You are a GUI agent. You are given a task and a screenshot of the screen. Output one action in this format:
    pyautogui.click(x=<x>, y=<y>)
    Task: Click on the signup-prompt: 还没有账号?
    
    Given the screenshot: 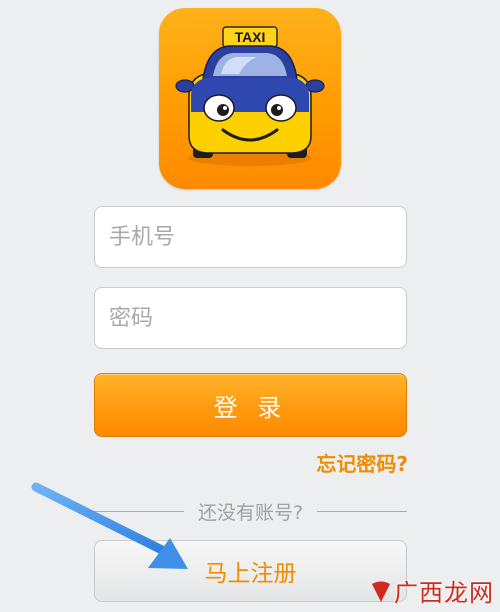 What is the action you would take?
    pyautogui.click(x=250, y=512)
    